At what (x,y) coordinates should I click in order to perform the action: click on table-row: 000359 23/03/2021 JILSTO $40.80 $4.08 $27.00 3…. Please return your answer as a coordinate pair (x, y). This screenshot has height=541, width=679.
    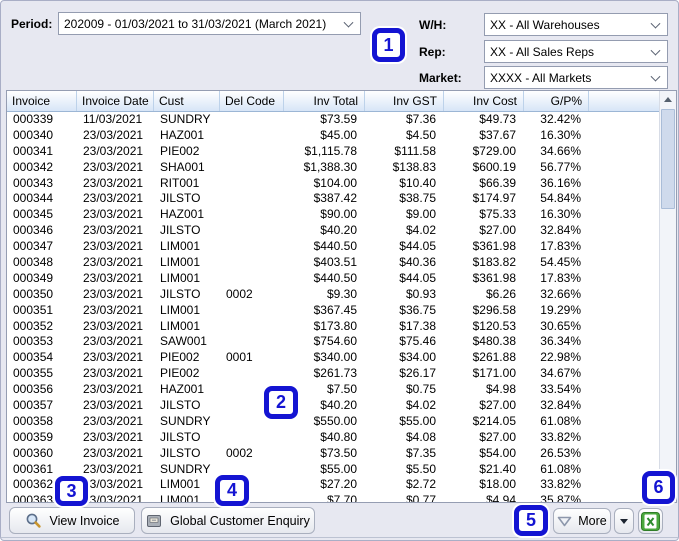
    Looking at the image, I should click on (333, 438).